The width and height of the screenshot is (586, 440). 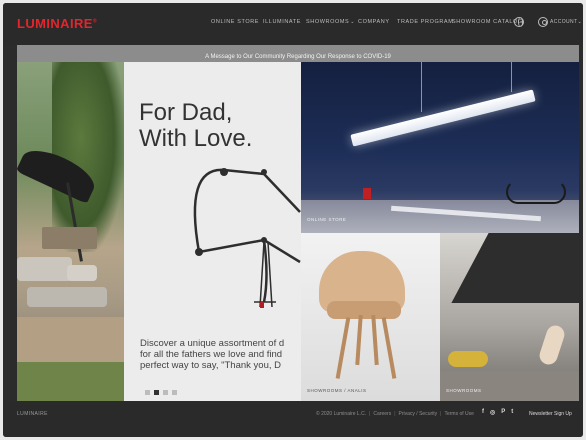 I want to click on cushion-shape, so click(x=82, y=273).